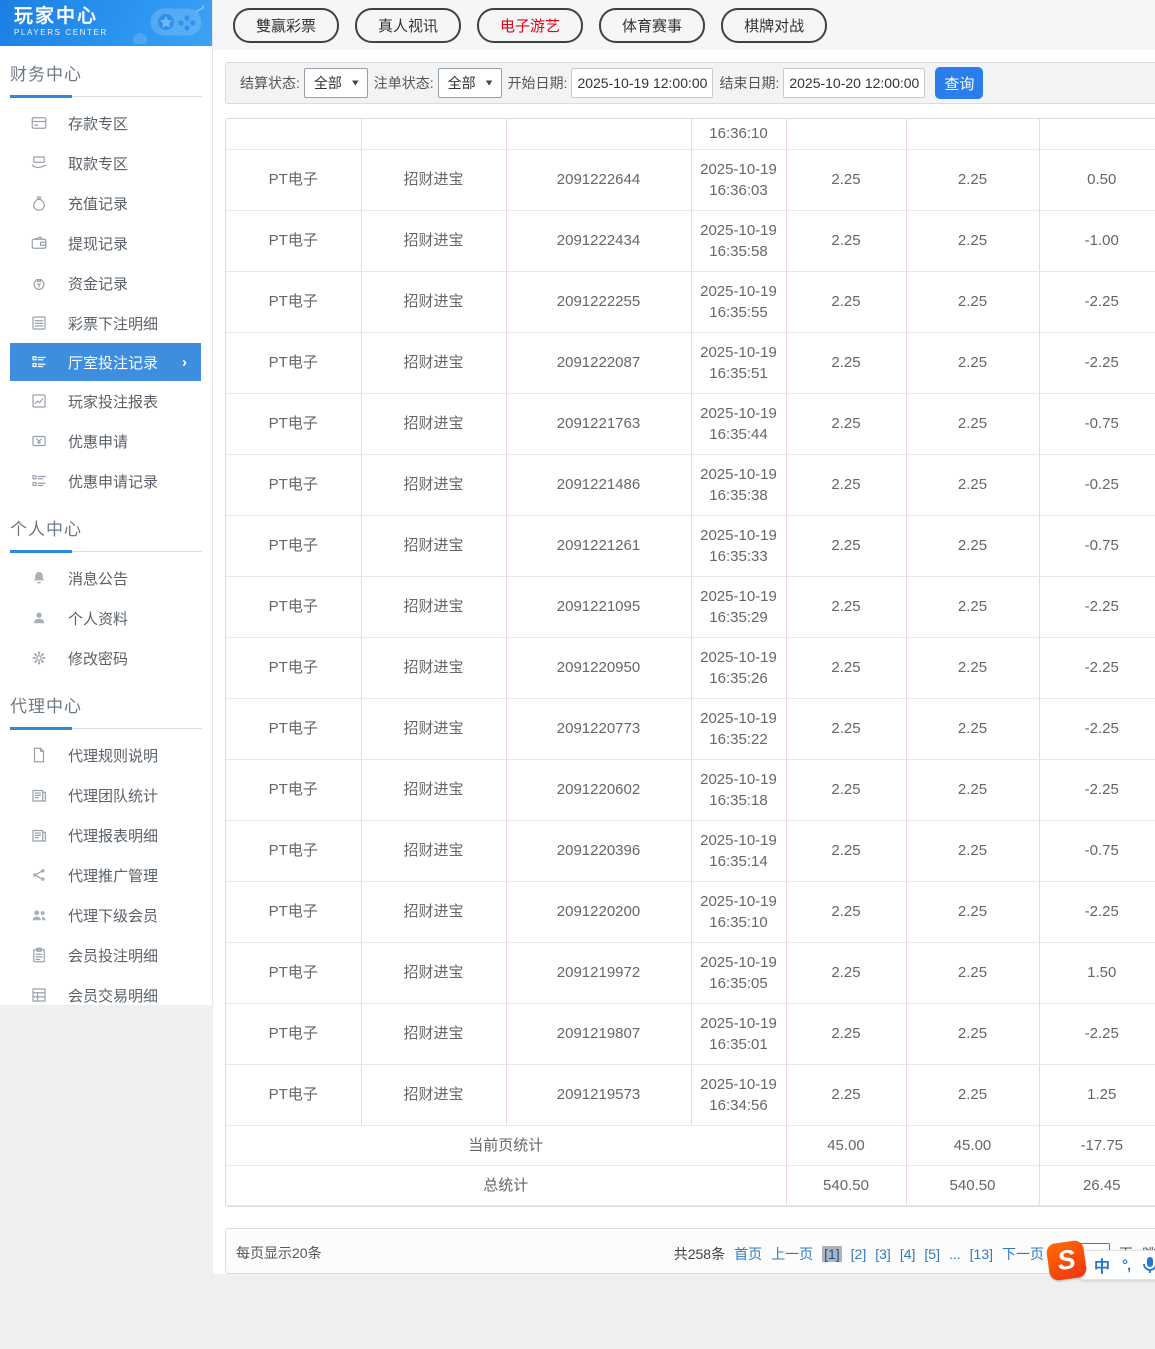 This screenshot has height=1349, width=1155. What do you see at coordinates (748, 1254) in the screenshot?
I see `first-page-link: 首页` at bounding box center [748, 1254].